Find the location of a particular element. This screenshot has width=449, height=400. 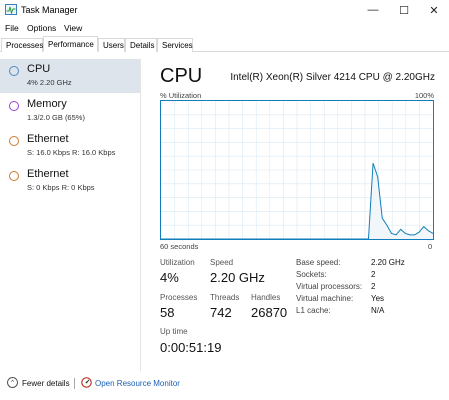

chevron-up-icon: ⌃ is located at coordinates (12, 382).